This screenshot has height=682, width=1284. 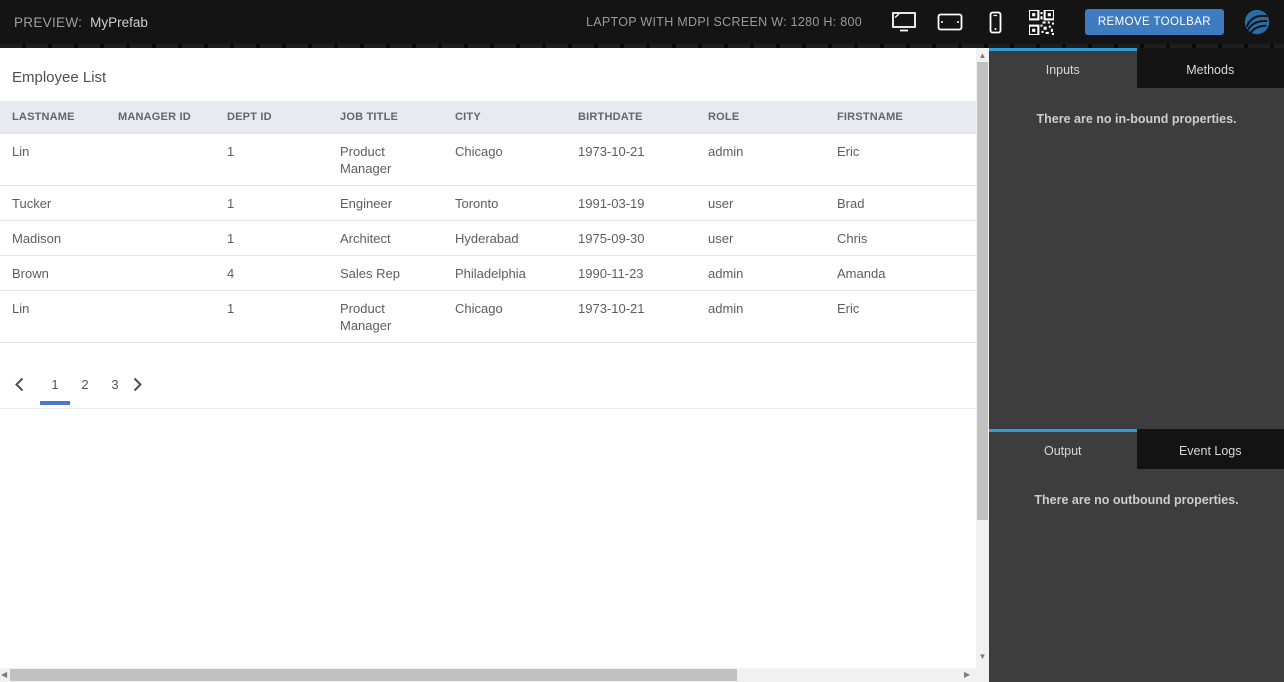 What do you see at coordinates (983, 56) in the screenshot?
I see `scroll-up-button: ▲` at bounding box center [983, 56].